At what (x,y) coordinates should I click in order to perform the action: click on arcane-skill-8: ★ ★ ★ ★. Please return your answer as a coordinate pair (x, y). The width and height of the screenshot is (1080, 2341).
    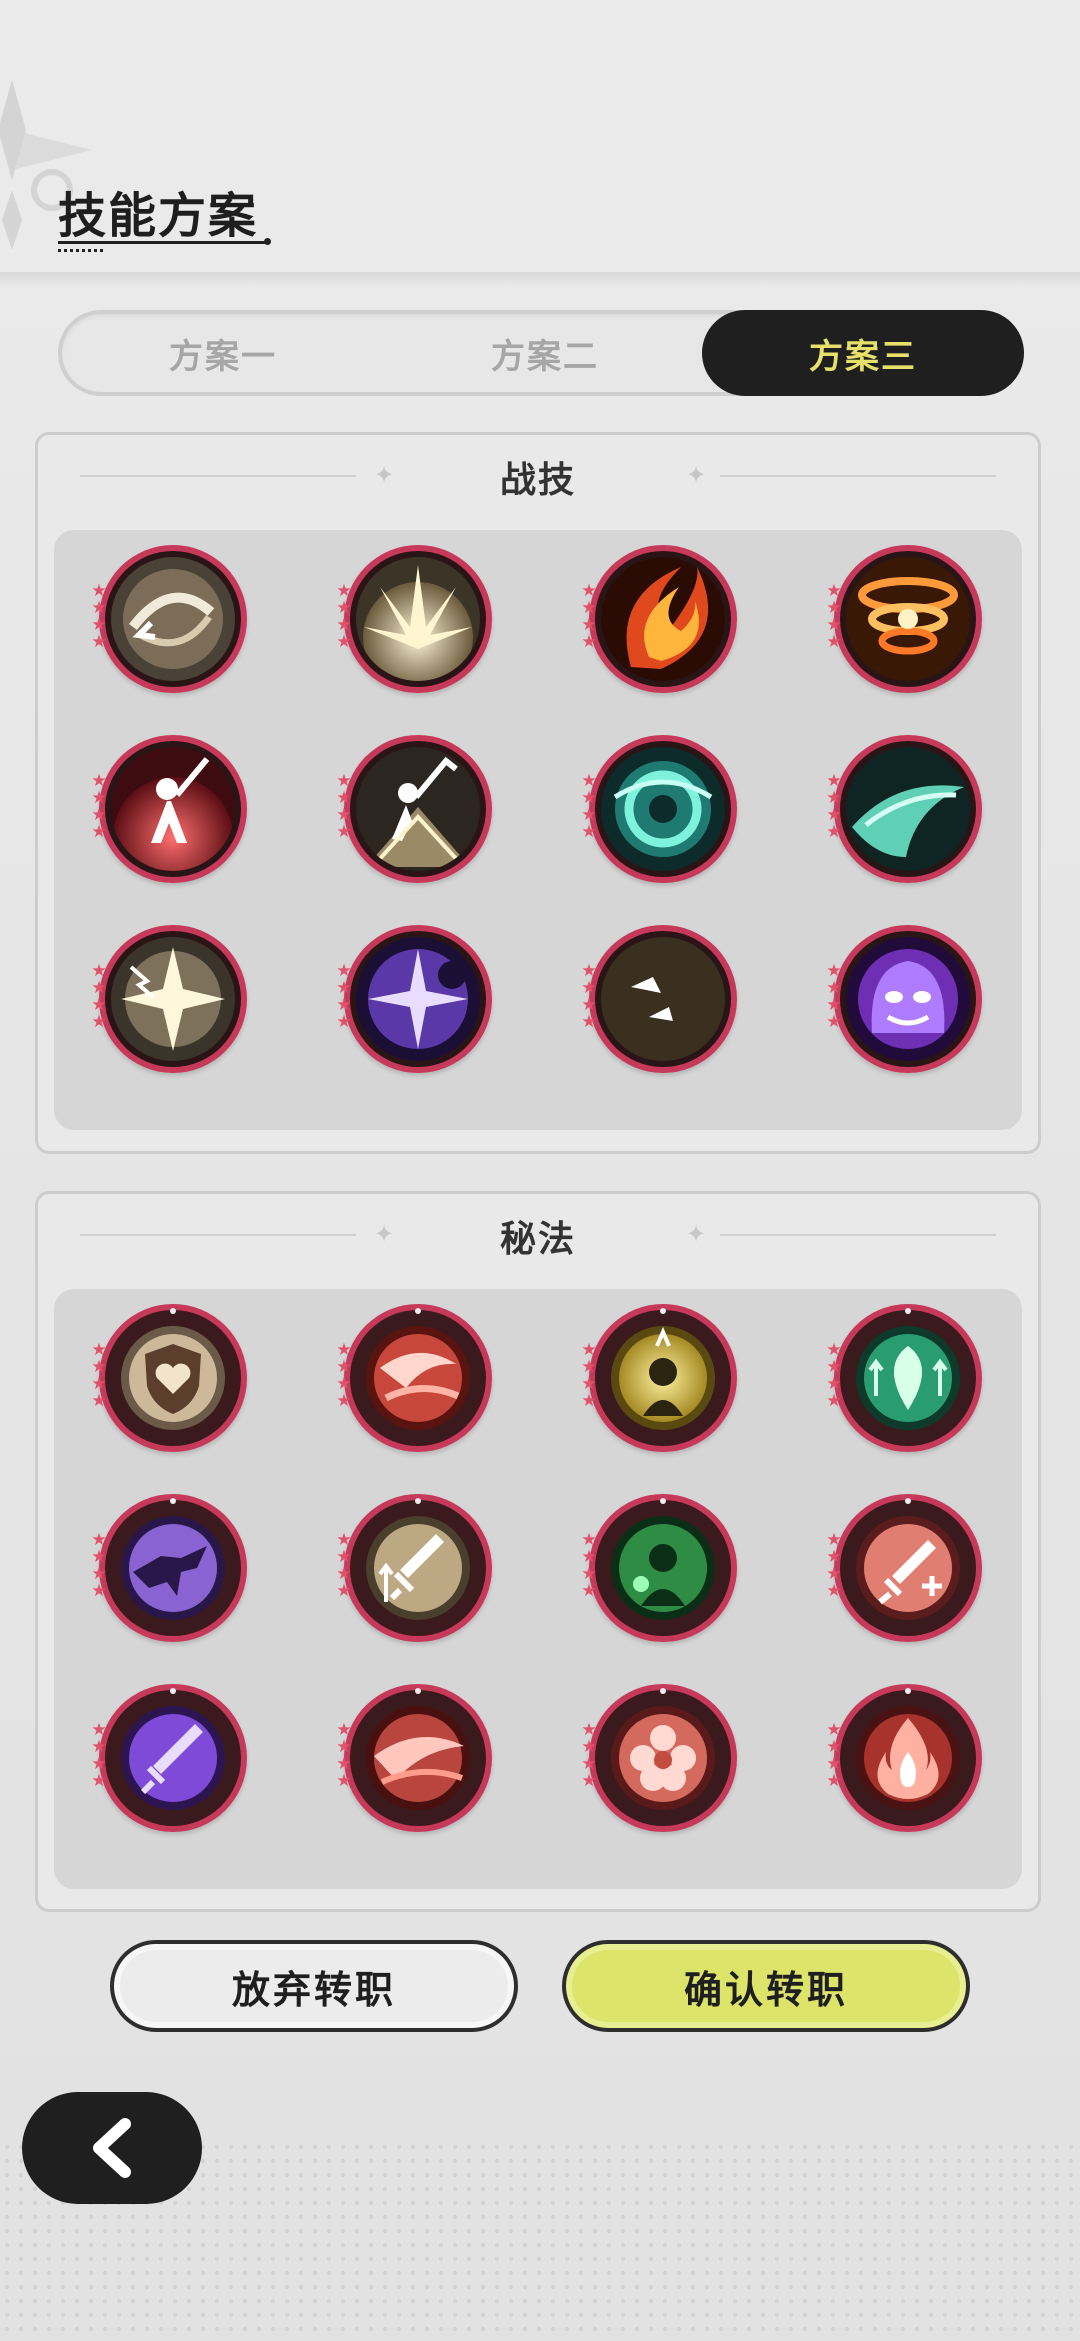
    Looking at the image, I should click on (904, 1568).